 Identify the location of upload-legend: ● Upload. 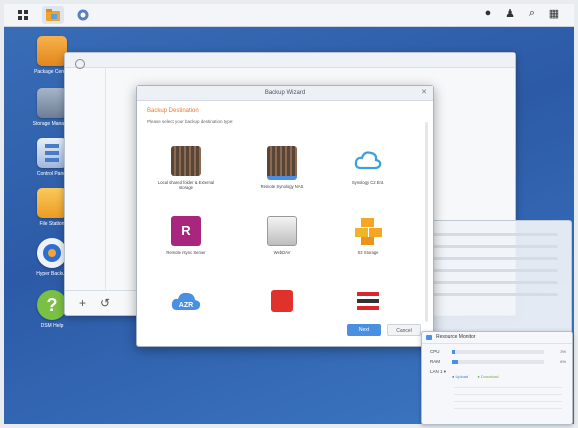
(460, 376).